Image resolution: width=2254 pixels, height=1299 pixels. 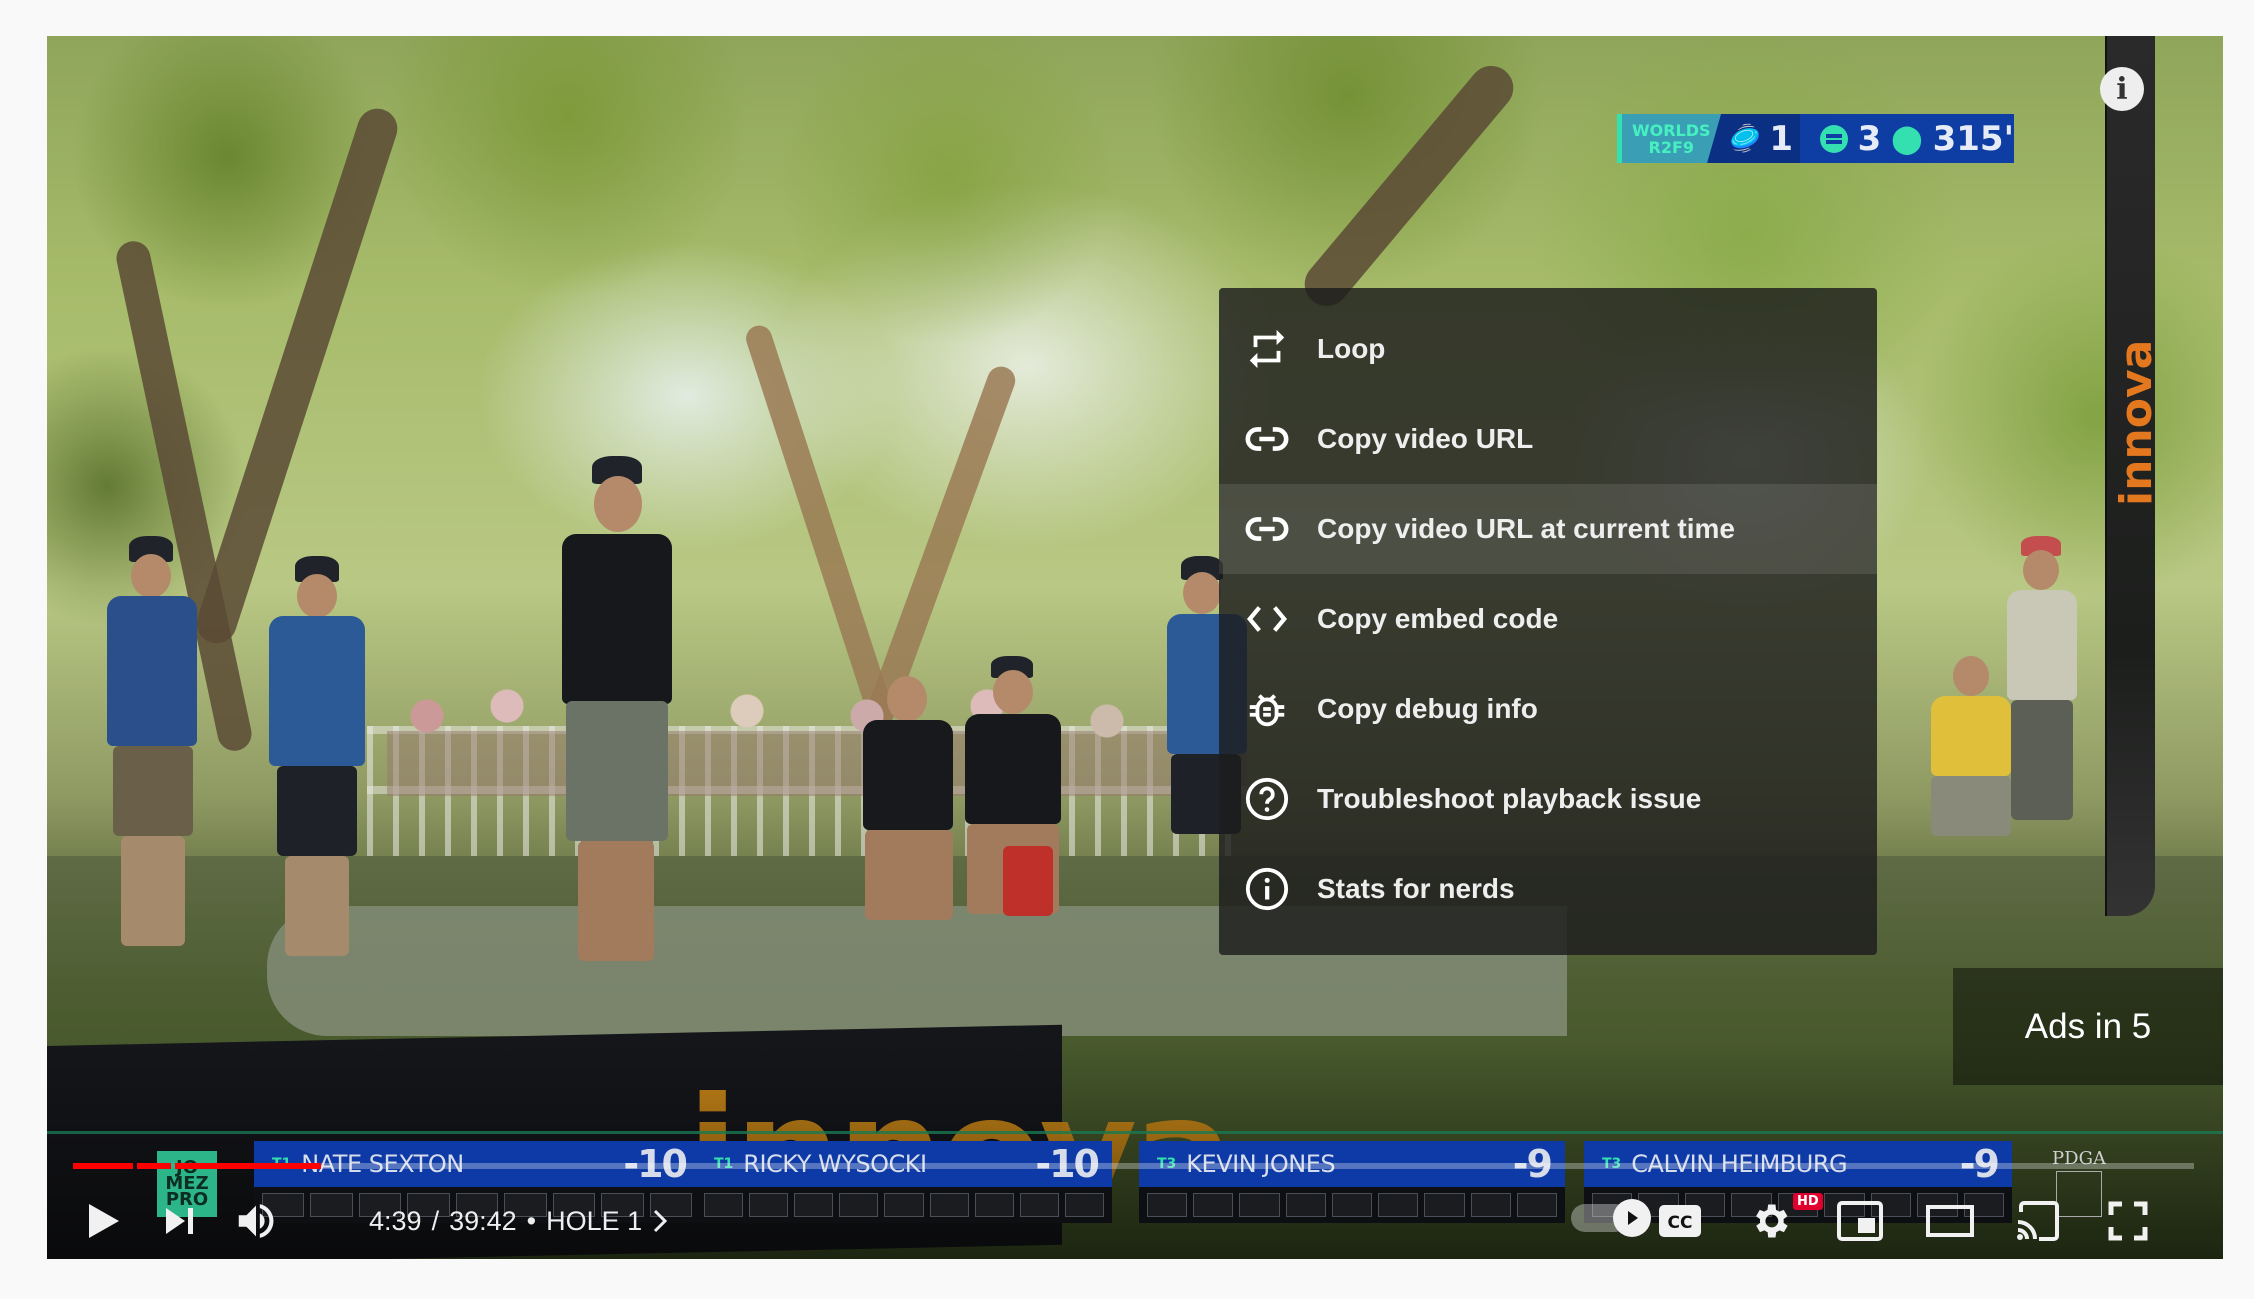 I want to click on mute-button, so click(x=256, y=1221).